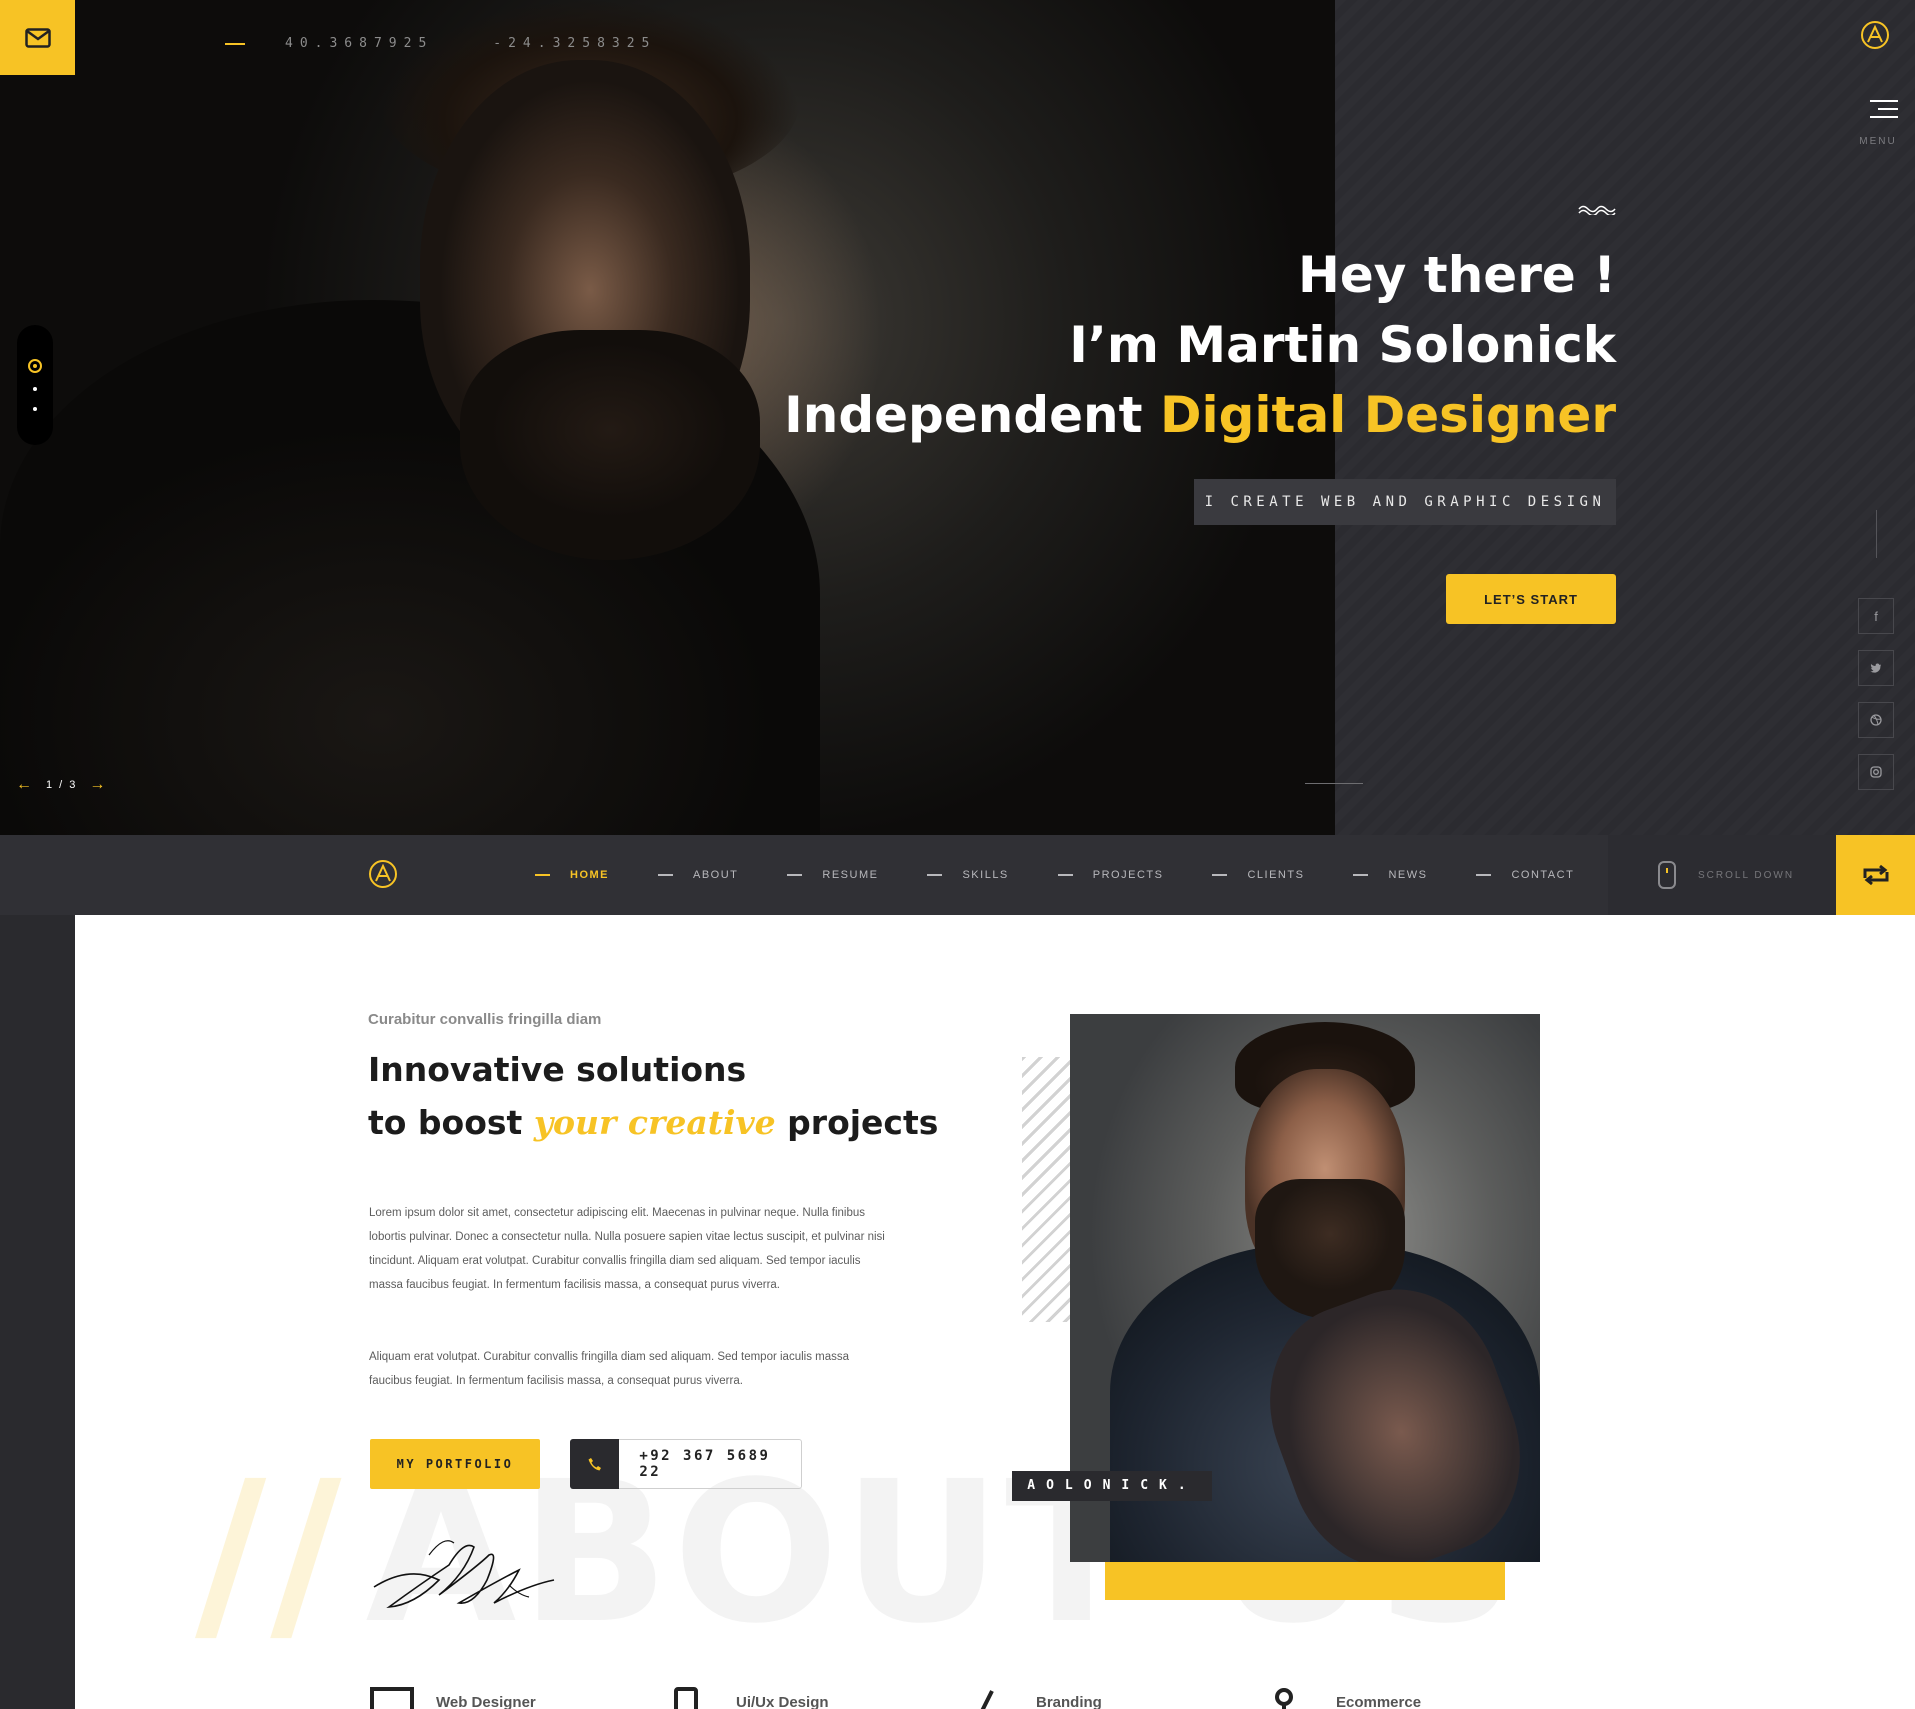 The height and width of the screenshot is (1709, 1915). Describe the element at coordinates (98, 785) in the screenshot. I see `arrow-right-icon: →` at that location.